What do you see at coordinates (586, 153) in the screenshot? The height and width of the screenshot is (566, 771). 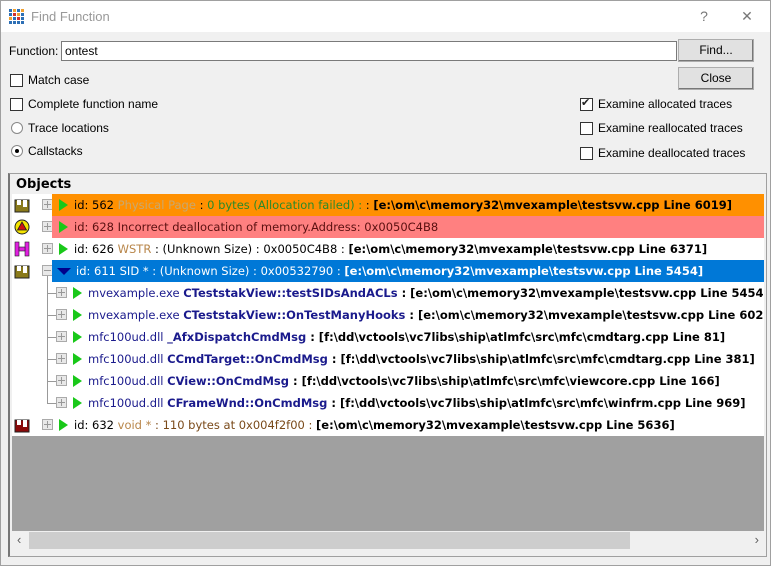 I see `examine-deallocated-checkbox` at bounding box center [586, 153].